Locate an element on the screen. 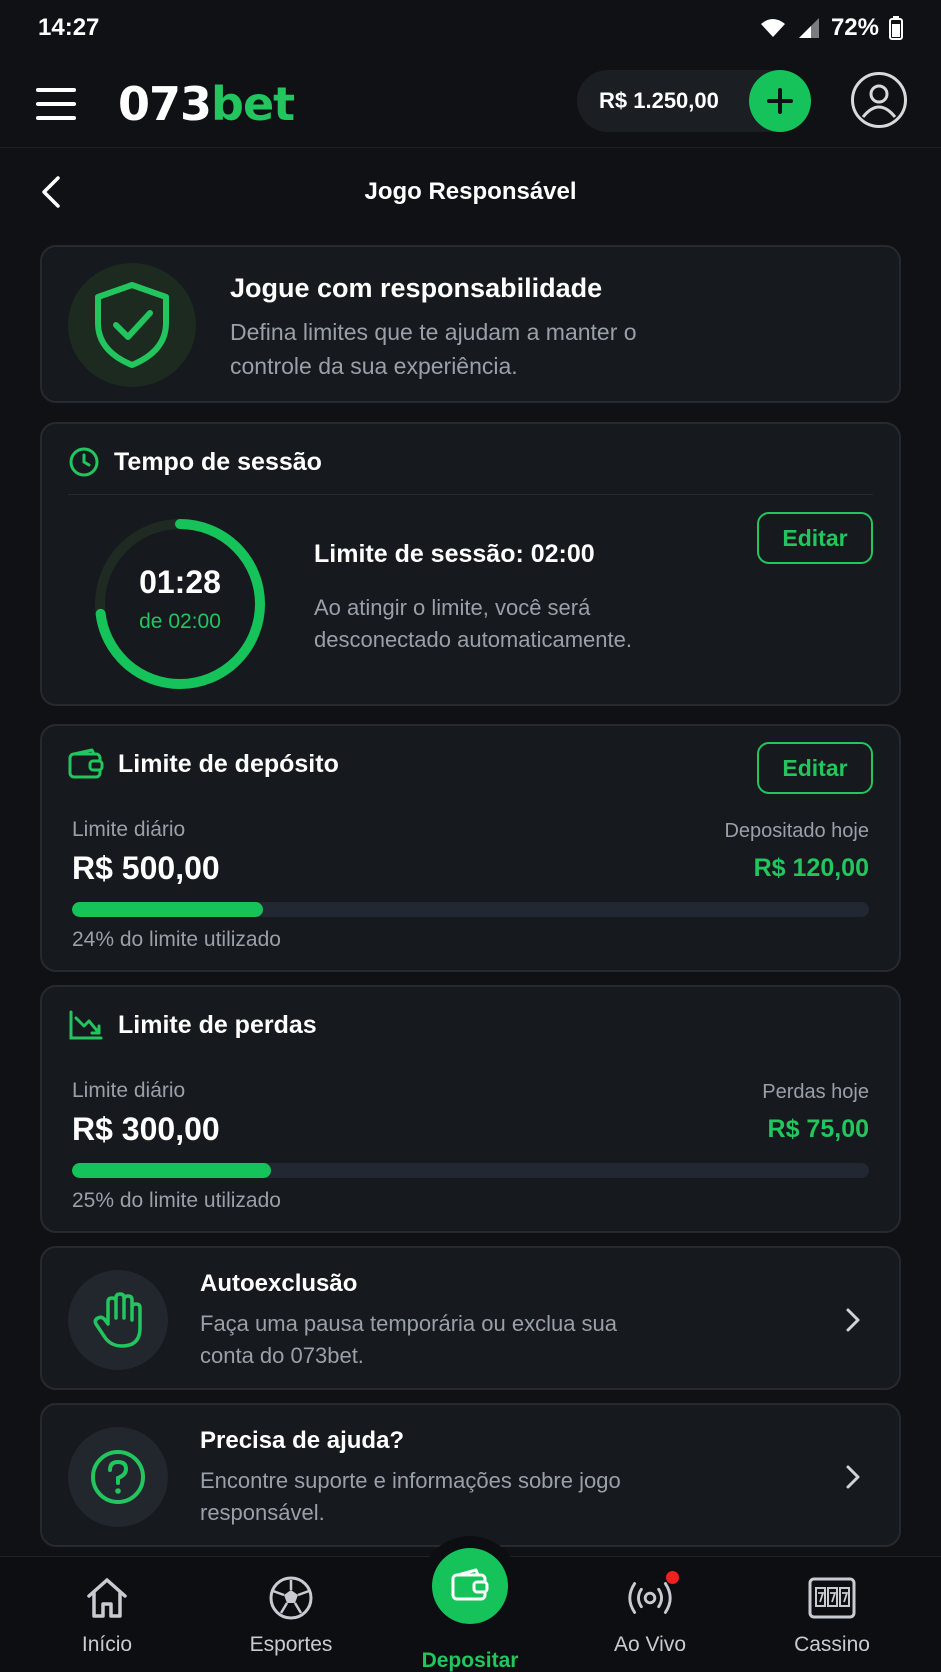 Image resolution: width=941 pixels, height=1672 pixels. page-title: Jogo Responsável is located at coordinates (470, 191).